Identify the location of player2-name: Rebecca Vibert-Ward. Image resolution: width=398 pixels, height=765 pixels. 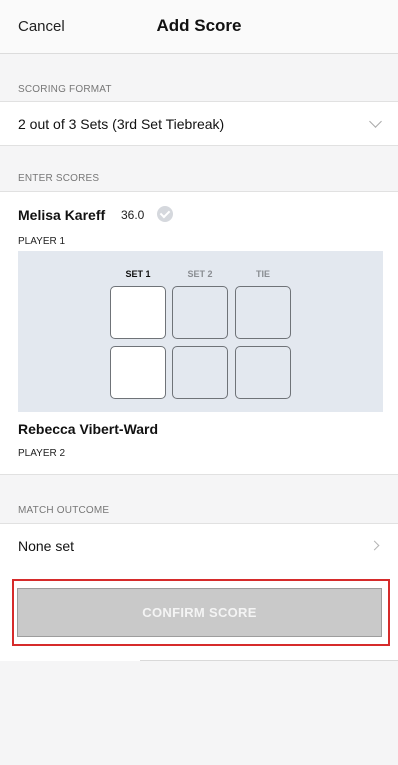
(88, 429).